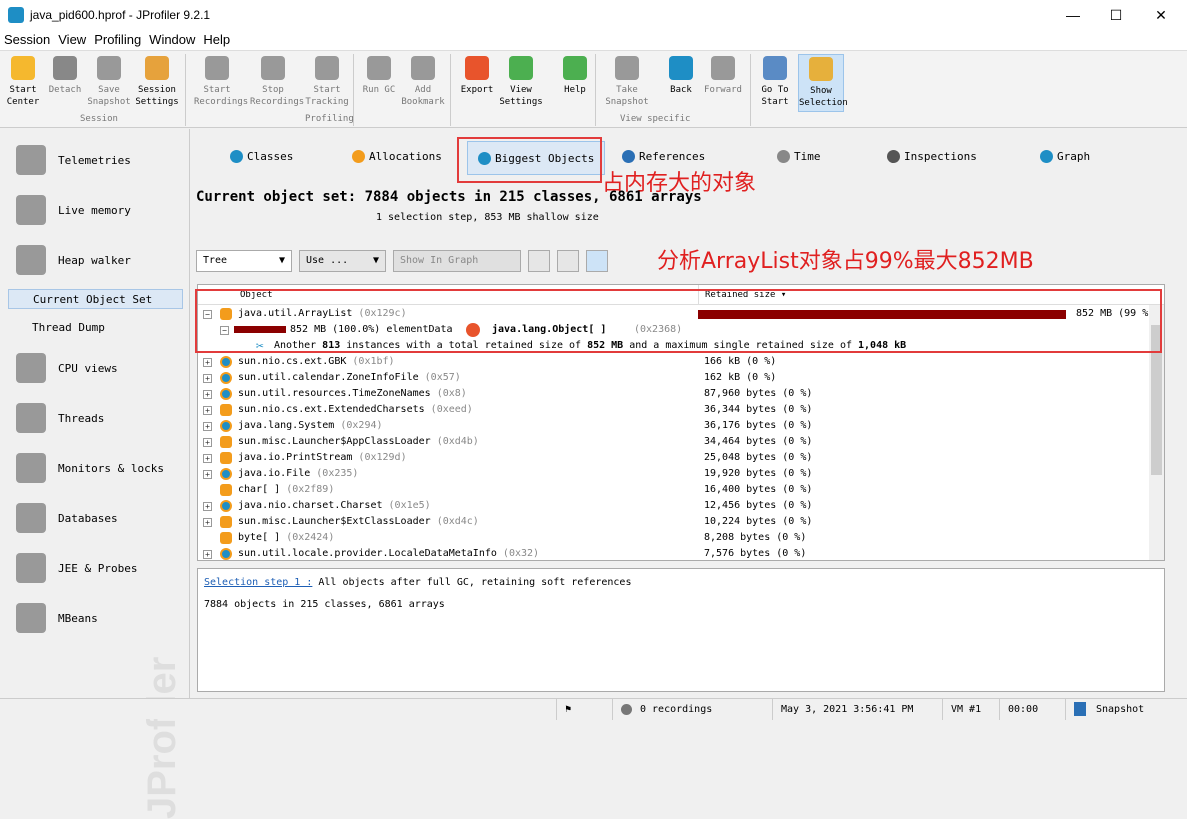  I want to click on gear-icon, so click(539, 261).